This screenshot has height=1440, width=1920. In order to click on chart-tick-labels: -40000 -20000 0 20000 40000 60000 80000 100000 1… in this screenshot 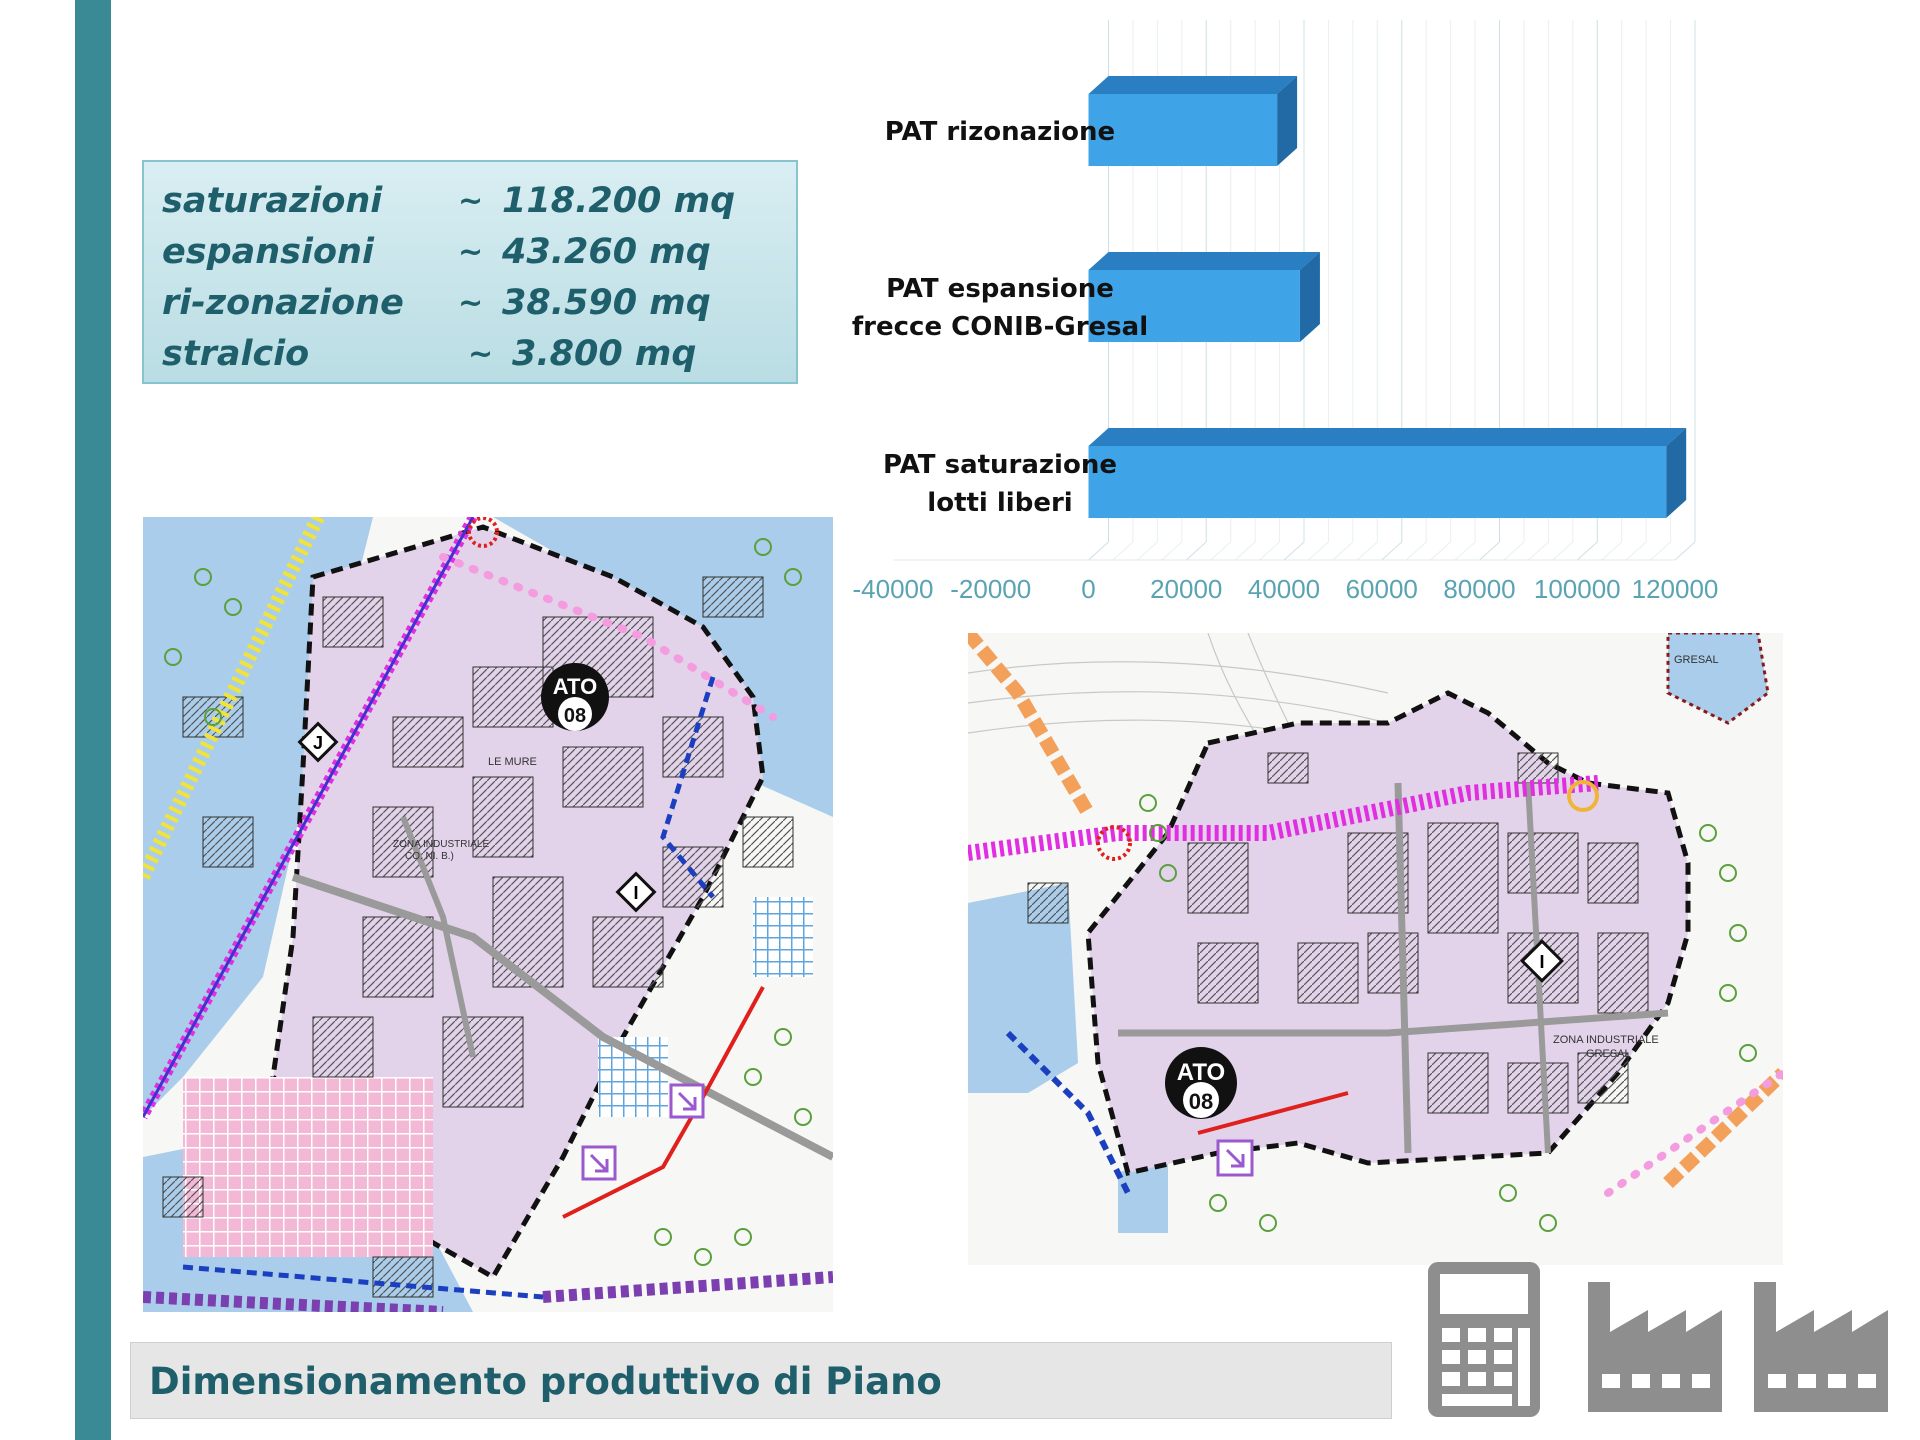, I will do `click(1286, 589)`.